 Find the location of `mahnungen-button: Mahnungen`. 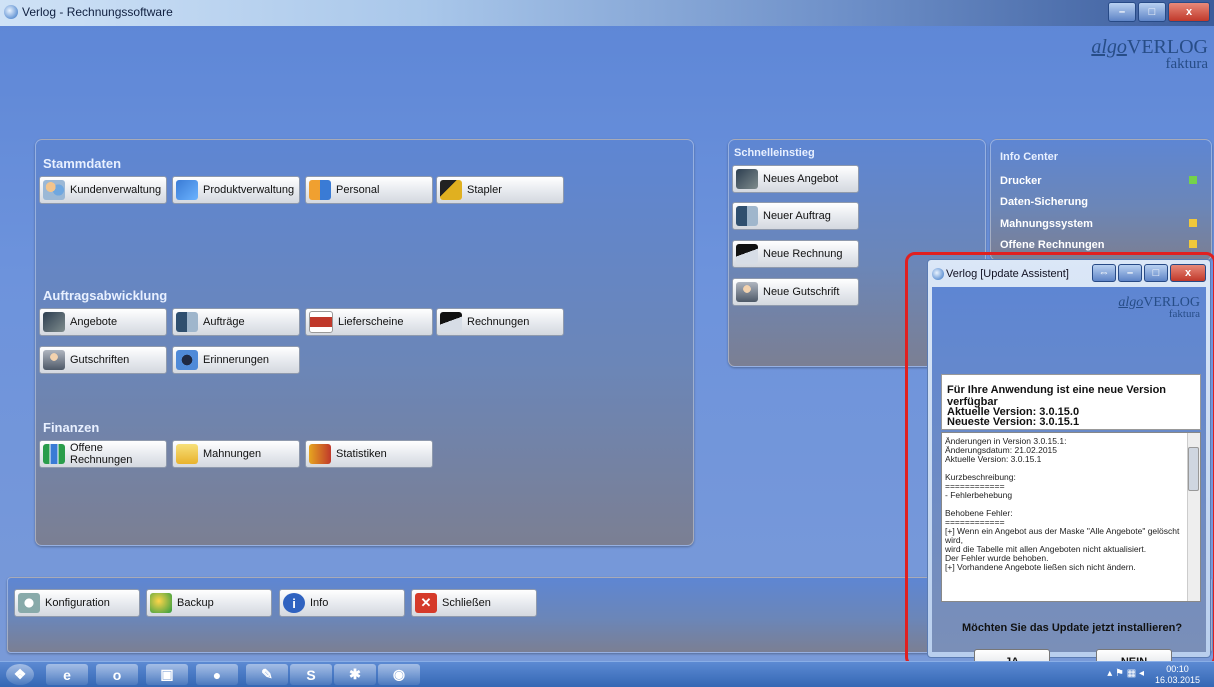

mahnungen-button: Mahnungen is located at coordinates (236, 454).